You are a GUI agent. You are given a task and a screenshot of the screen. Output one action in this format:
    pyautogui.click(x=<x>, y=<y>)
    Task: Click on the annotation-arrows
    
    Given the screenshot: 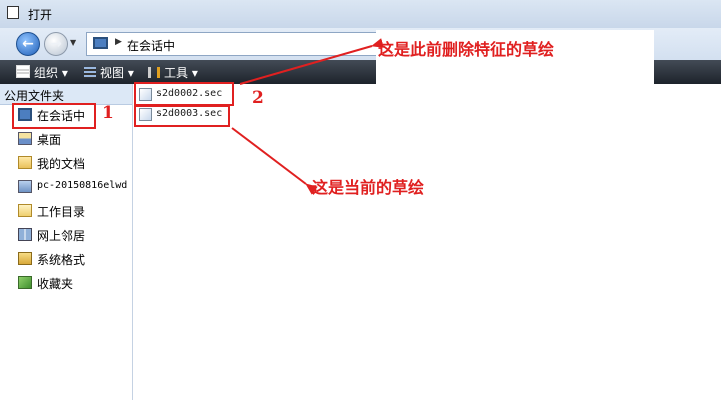 What is the action you would take?
    pyautogui.click(x=307, y=116)
    